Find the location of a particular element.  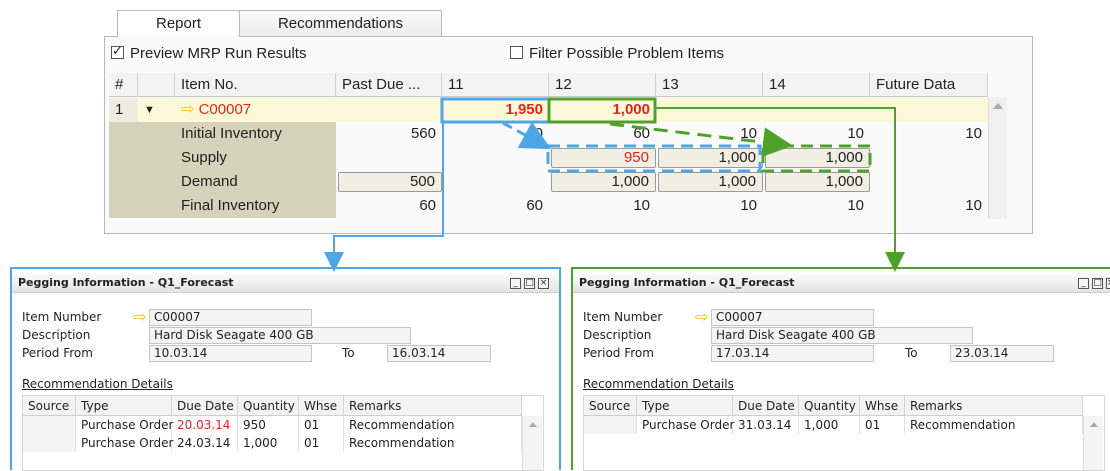

period-13-supply-field: 1,000 is located at coordinates (710, 158).